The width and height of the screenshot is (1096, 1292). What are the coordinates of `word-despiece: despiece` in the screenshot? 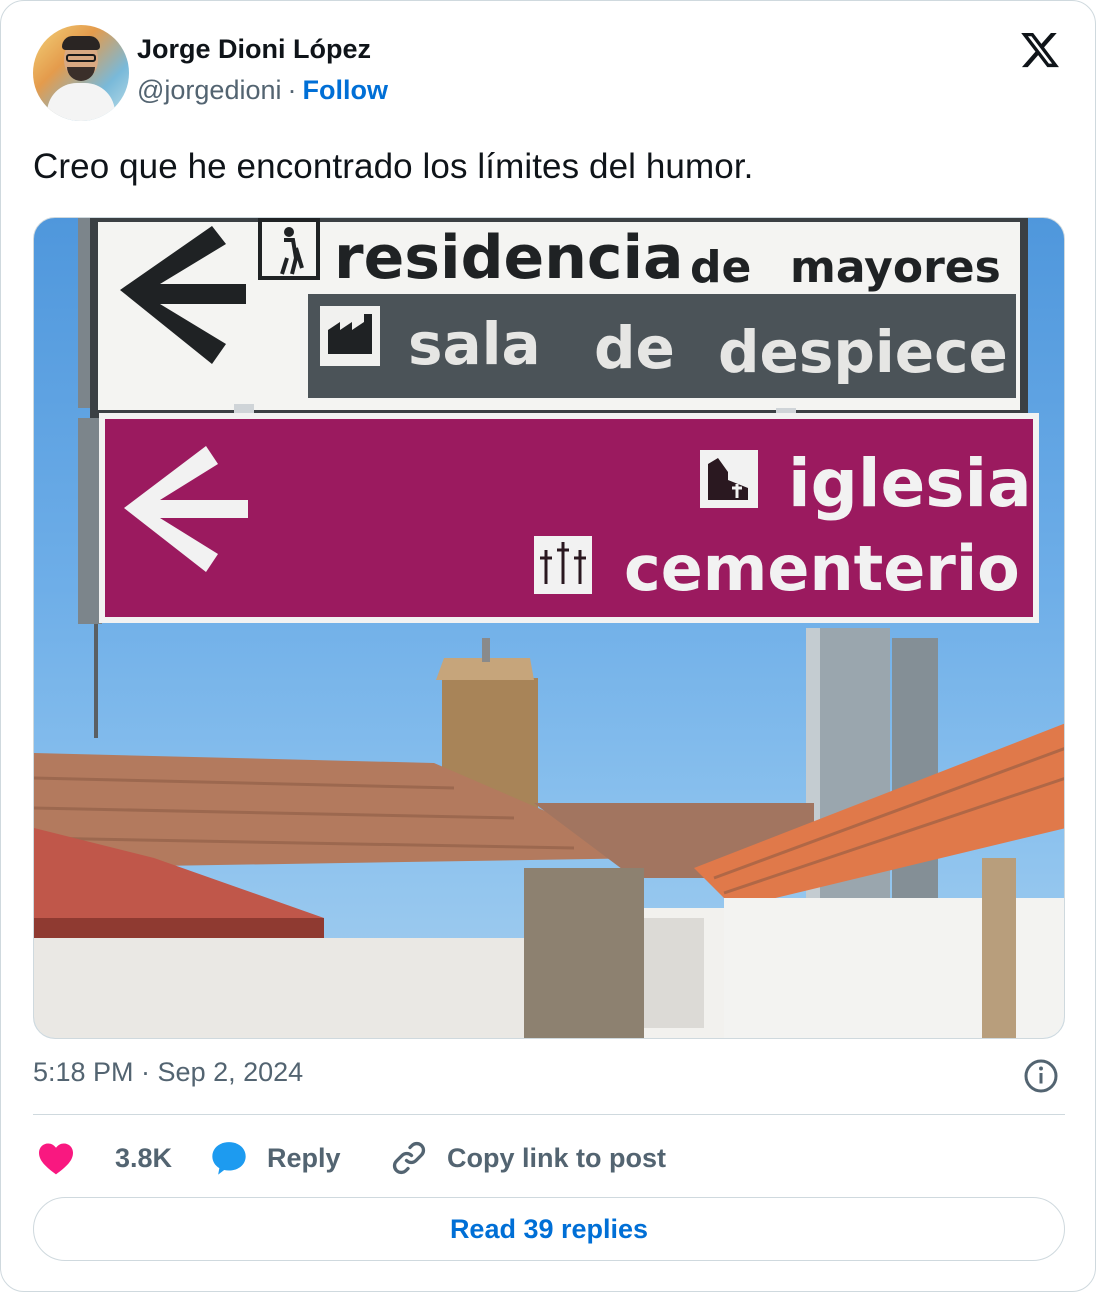 It's located at (863, 352).